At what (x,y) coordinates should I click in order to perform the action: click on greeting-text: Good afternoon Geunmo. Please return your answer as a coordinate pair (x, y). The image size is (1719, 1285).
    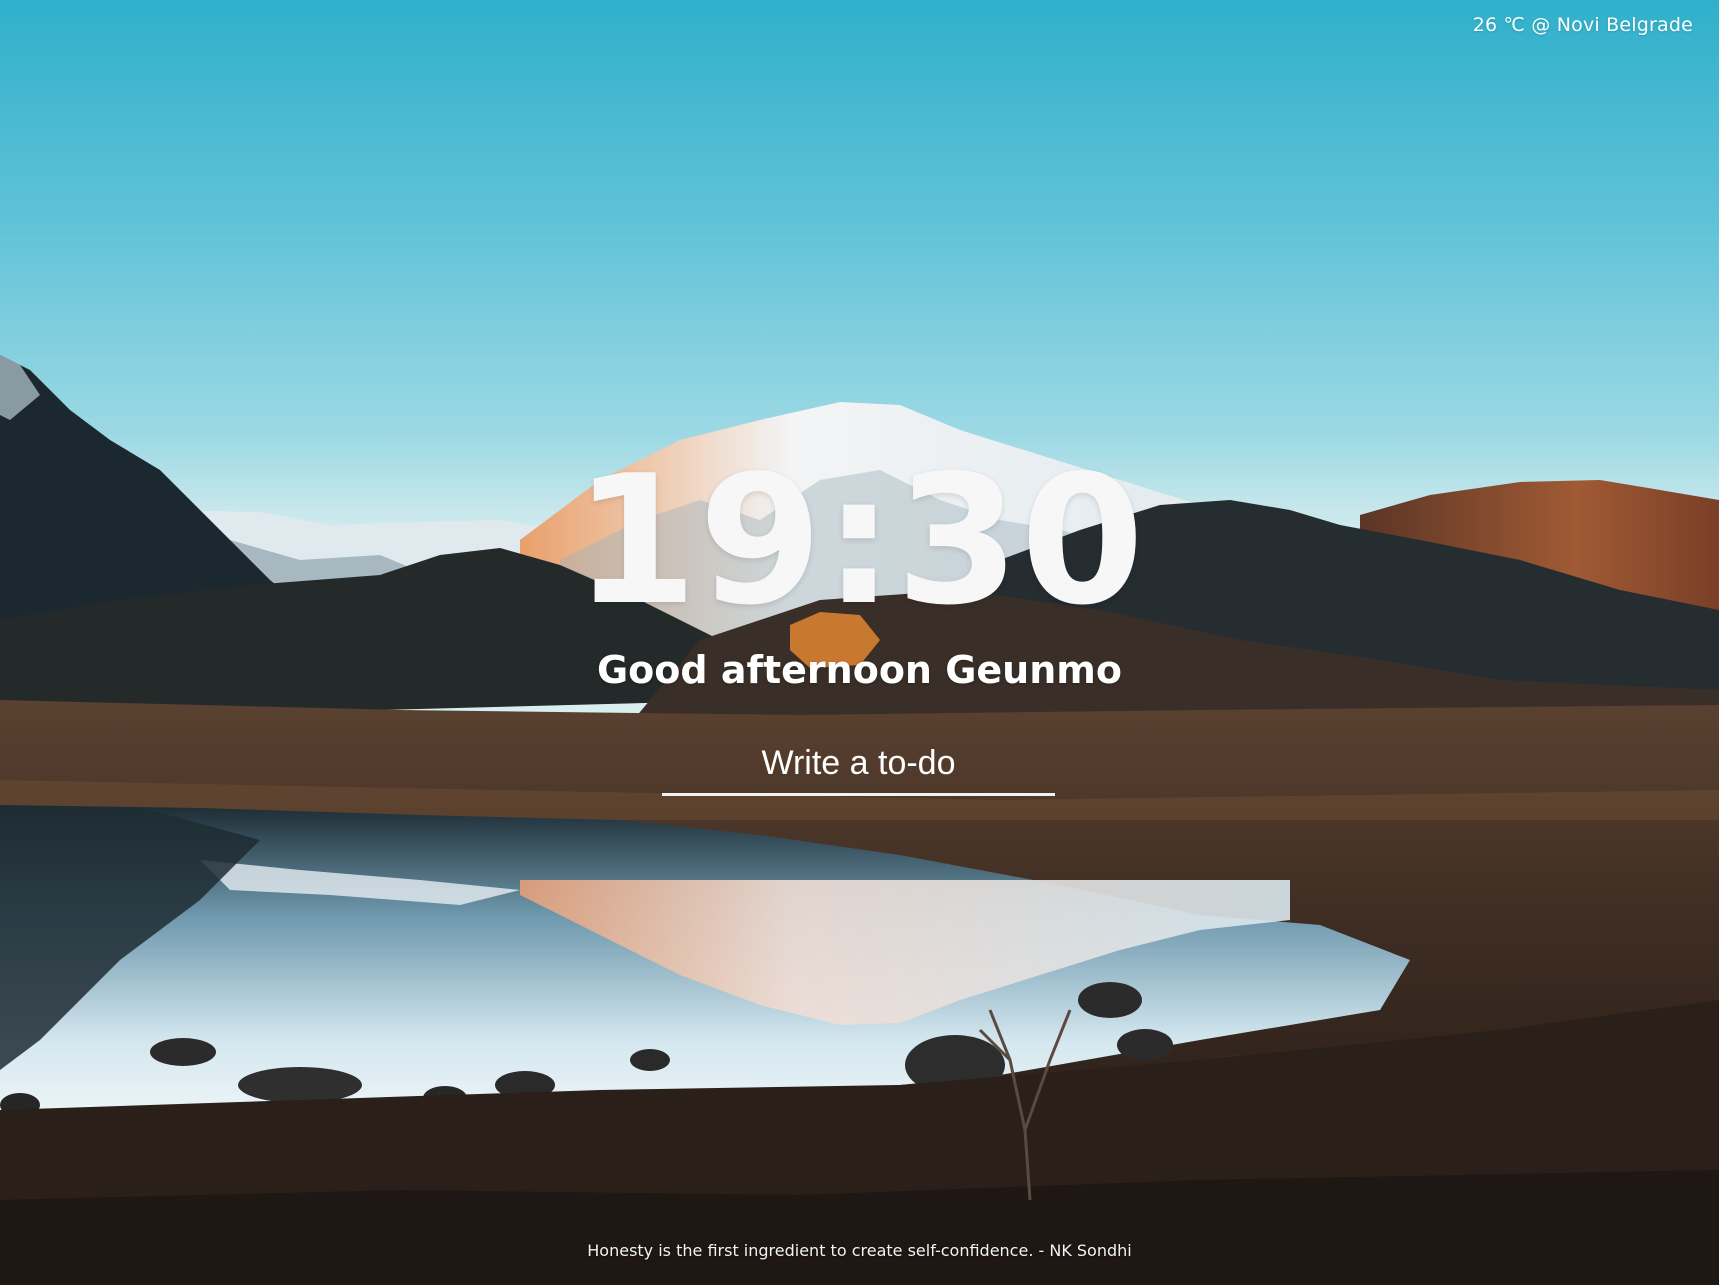
    Looking at the image, I should click on (859, 670).